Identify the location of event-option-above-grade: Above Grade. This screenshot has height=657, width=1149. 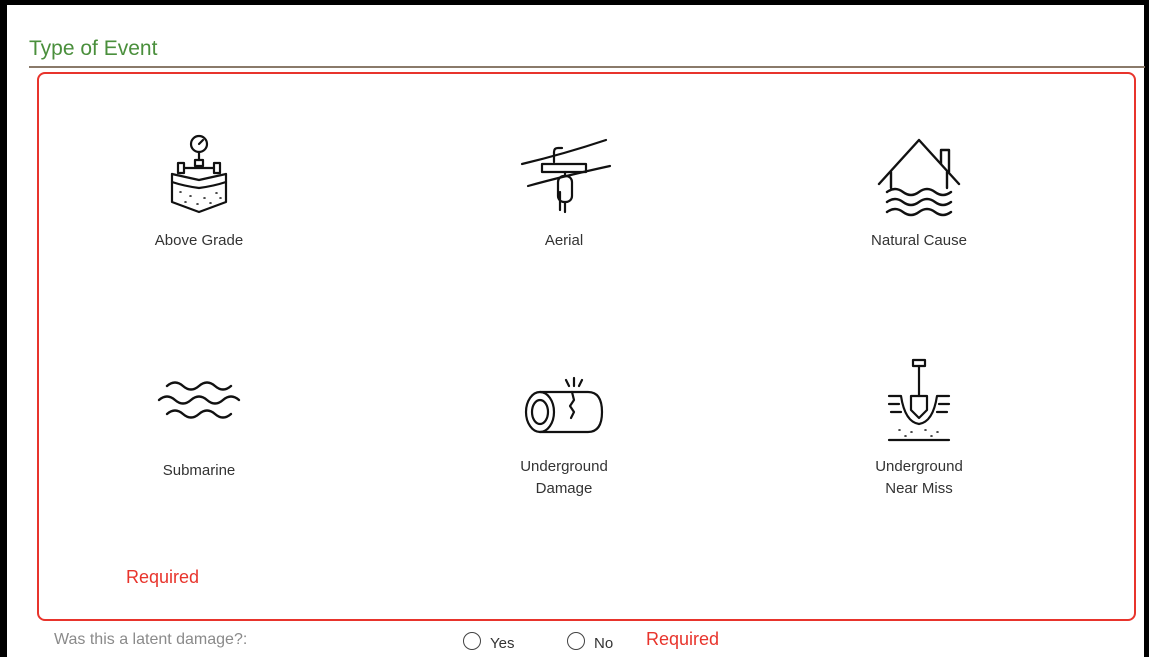
(199, 191).